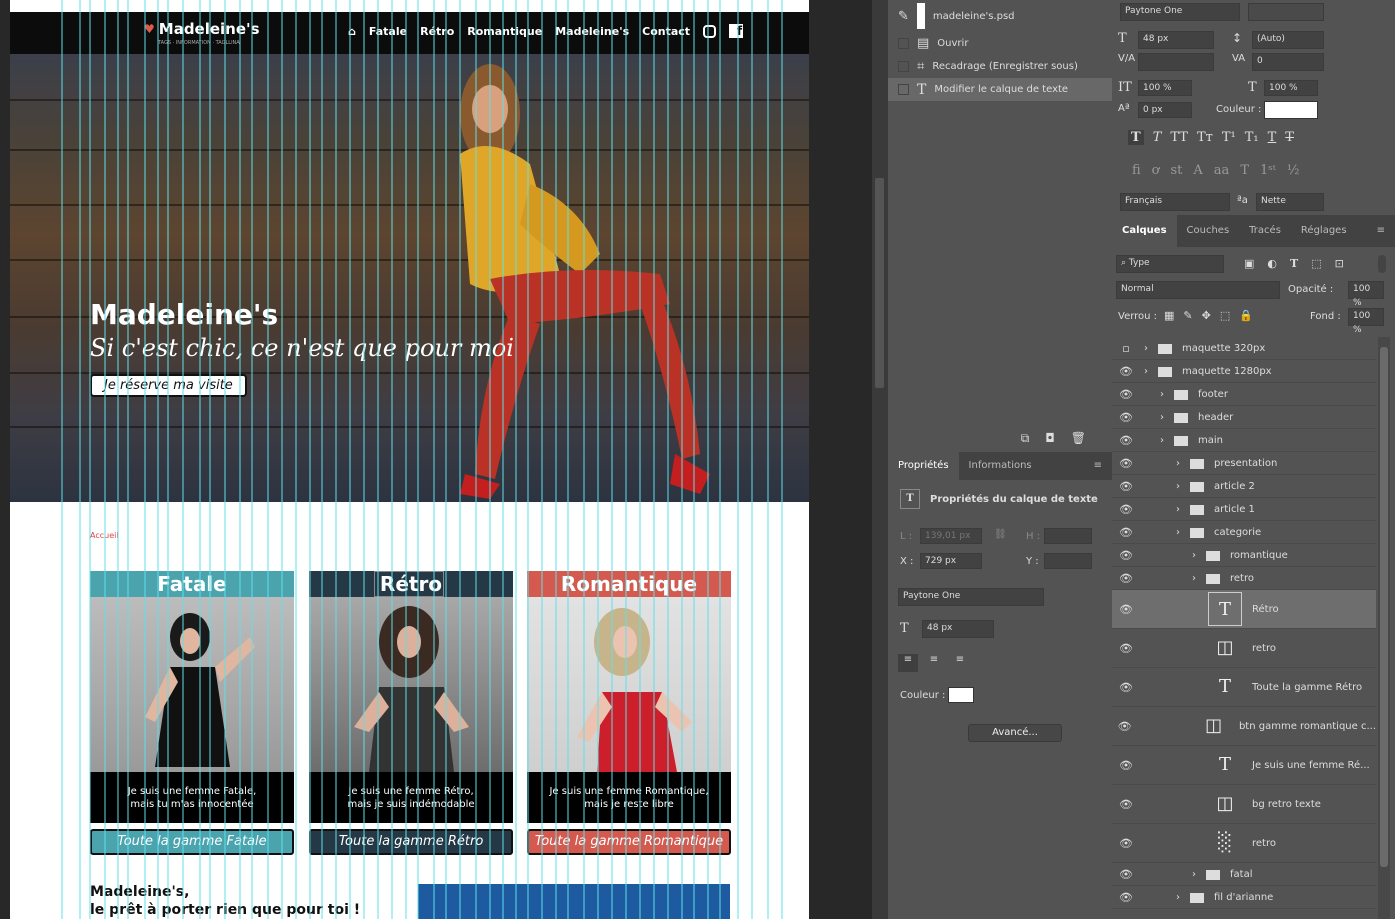 This screenshot has width=1395, height=919. What do you see at coordinates (1198, 290) in the screenshot?
I see `blend-mode-select: Normal` at bounding box center [1198, 290].